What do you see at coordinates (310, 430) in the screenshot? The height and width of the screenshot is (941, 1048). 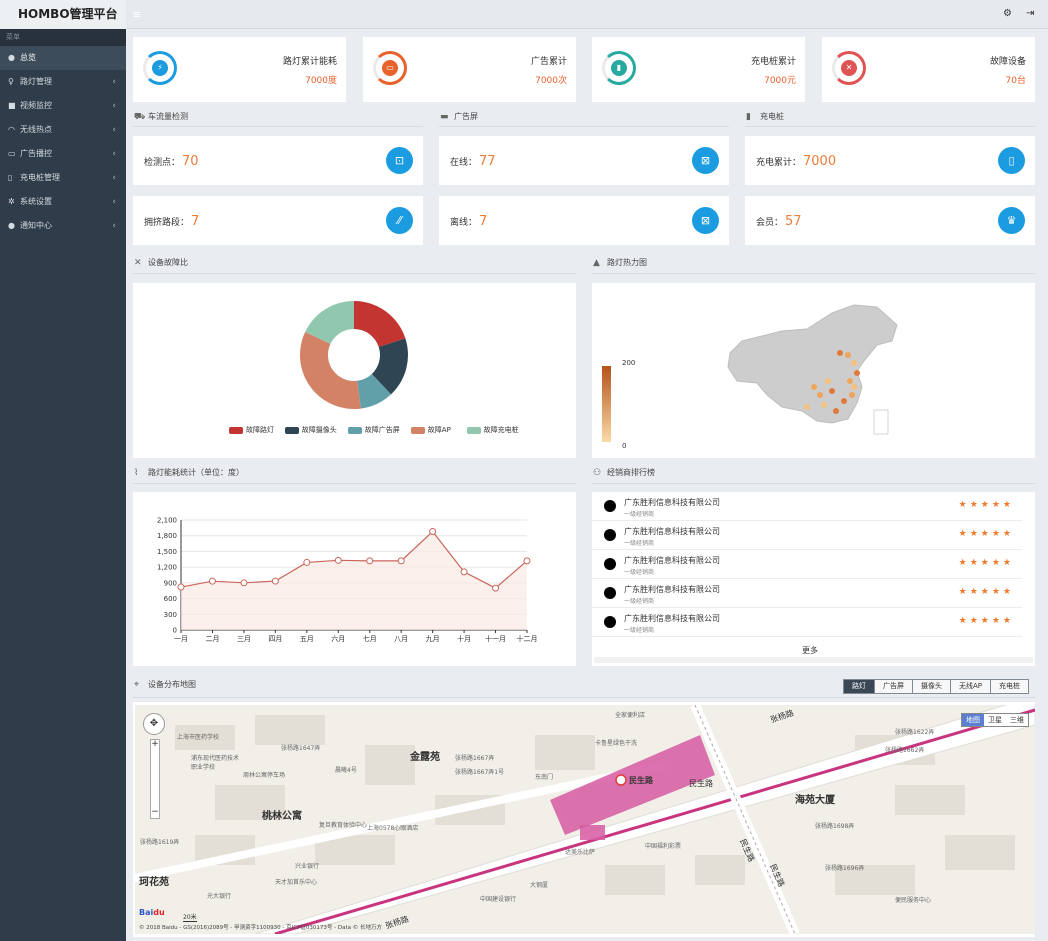 I see `legend-item: 故障摄像头` at bounding box center [310, 430].